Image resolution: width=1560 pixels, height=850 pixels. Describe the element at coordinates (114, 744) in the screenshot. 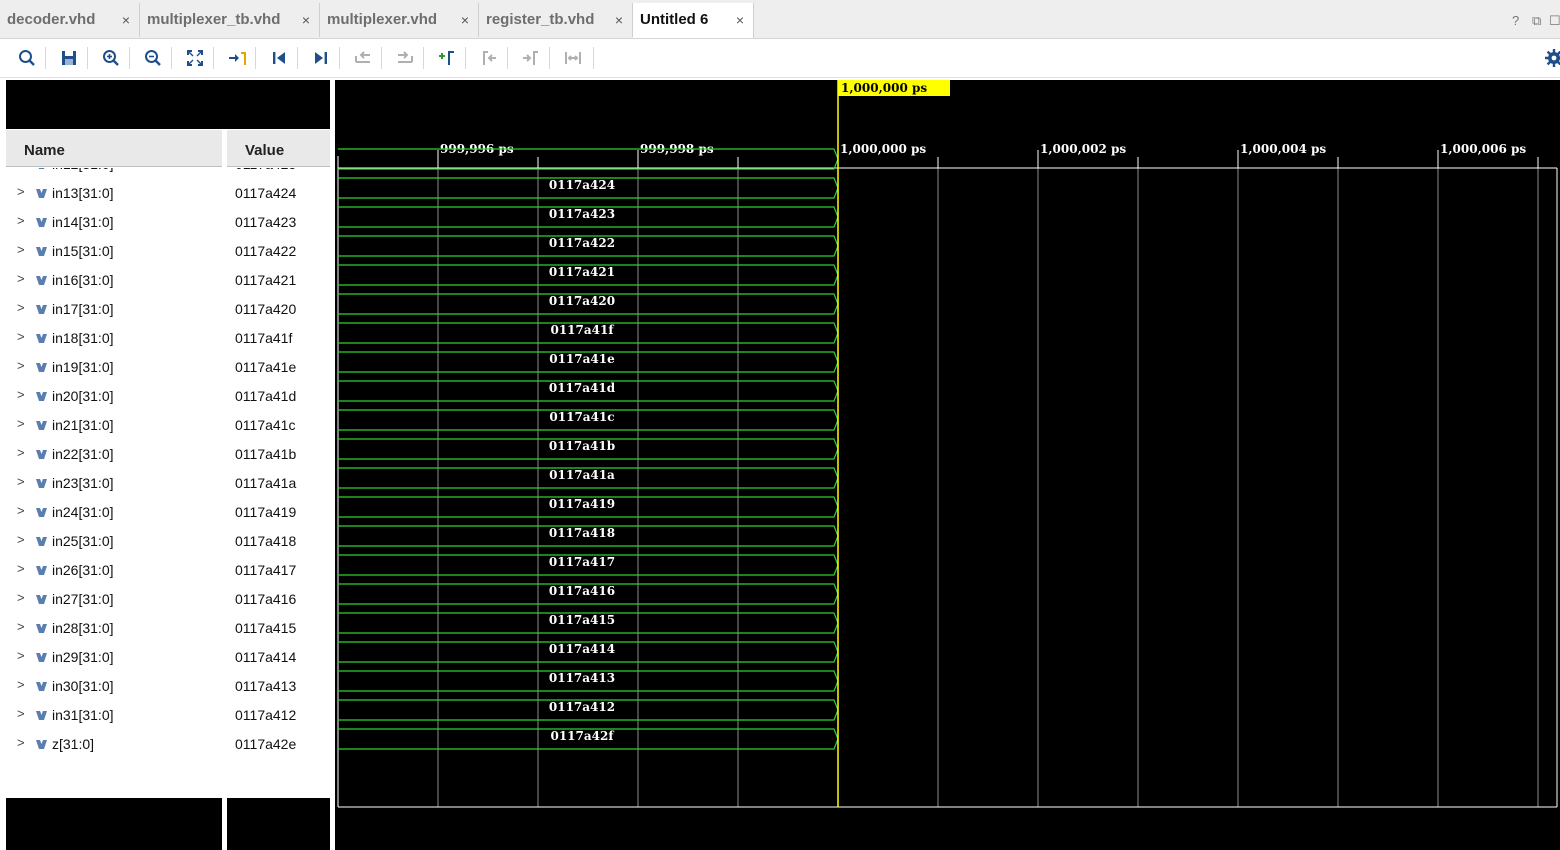

I see `signal-row: > z[31:0]` at that location.